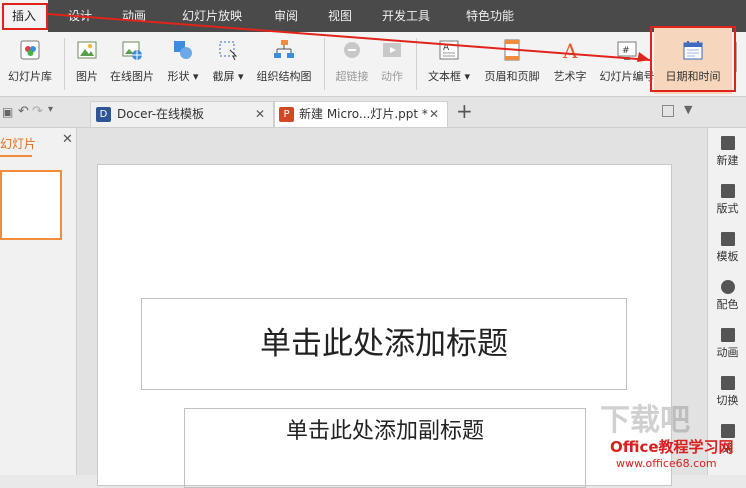 The height and width of the screenshot is (488, 746). I want to click on transition-icon, so click(727, 383).